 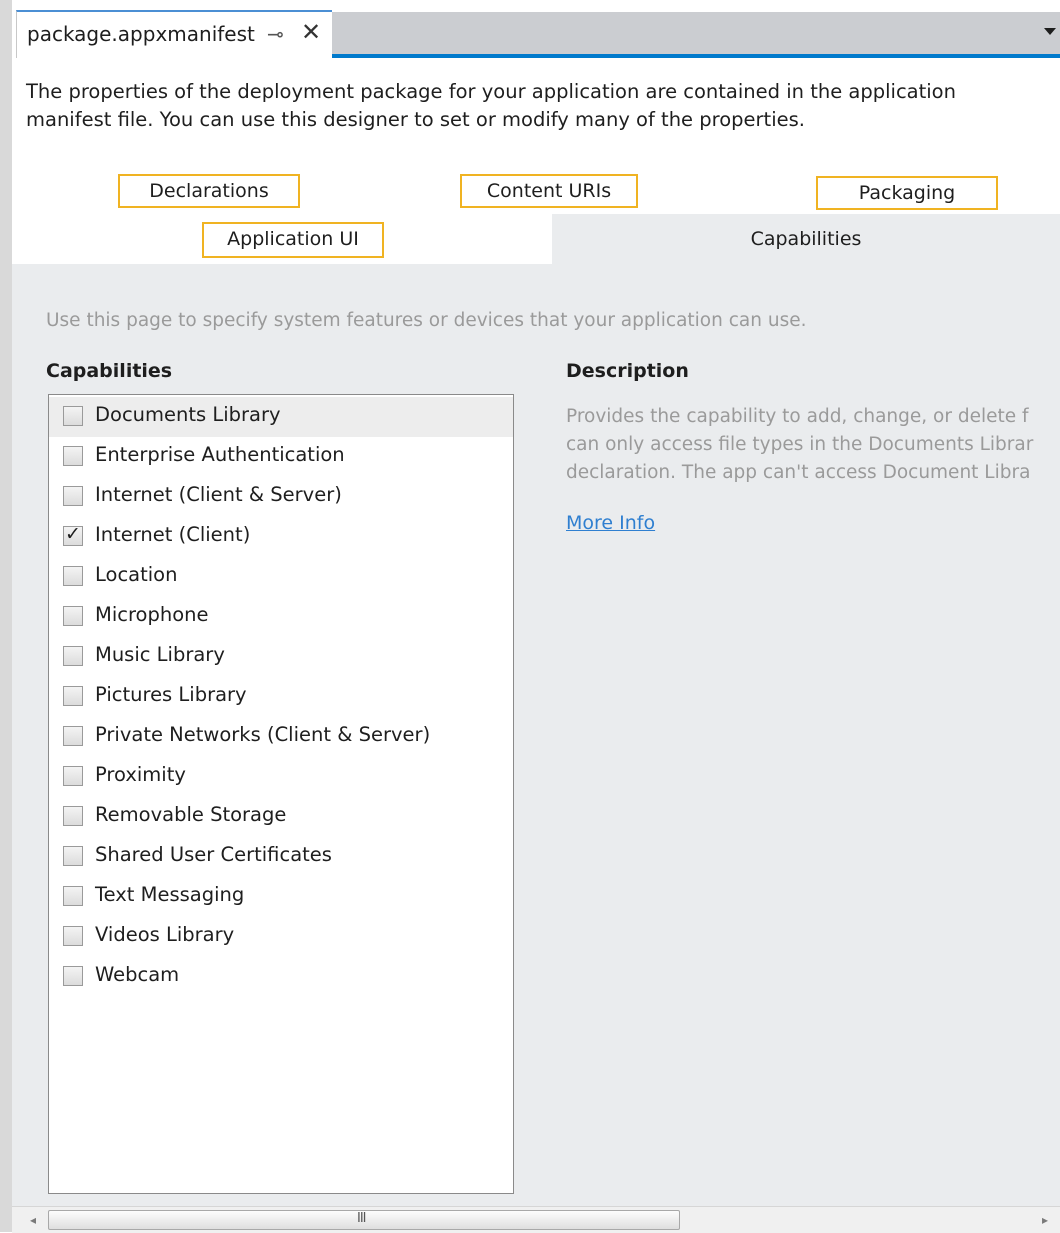 I want to click on left-edge, so click(x=6, y=616).